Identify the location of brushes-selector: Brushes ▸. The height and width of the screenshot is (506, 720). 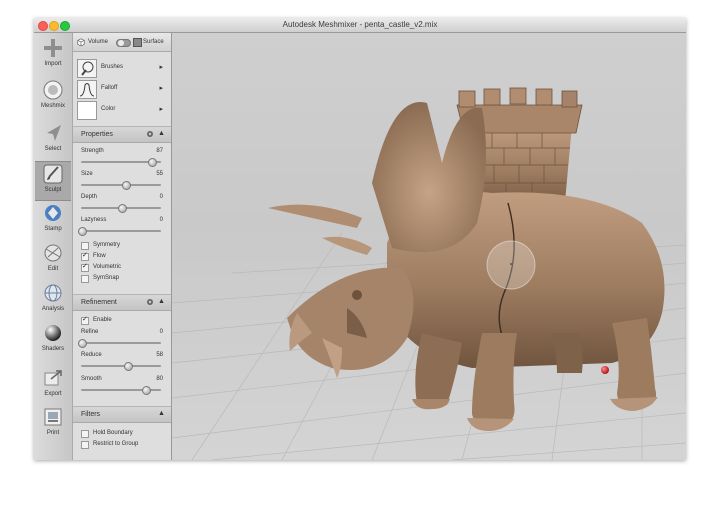
(122, 68).